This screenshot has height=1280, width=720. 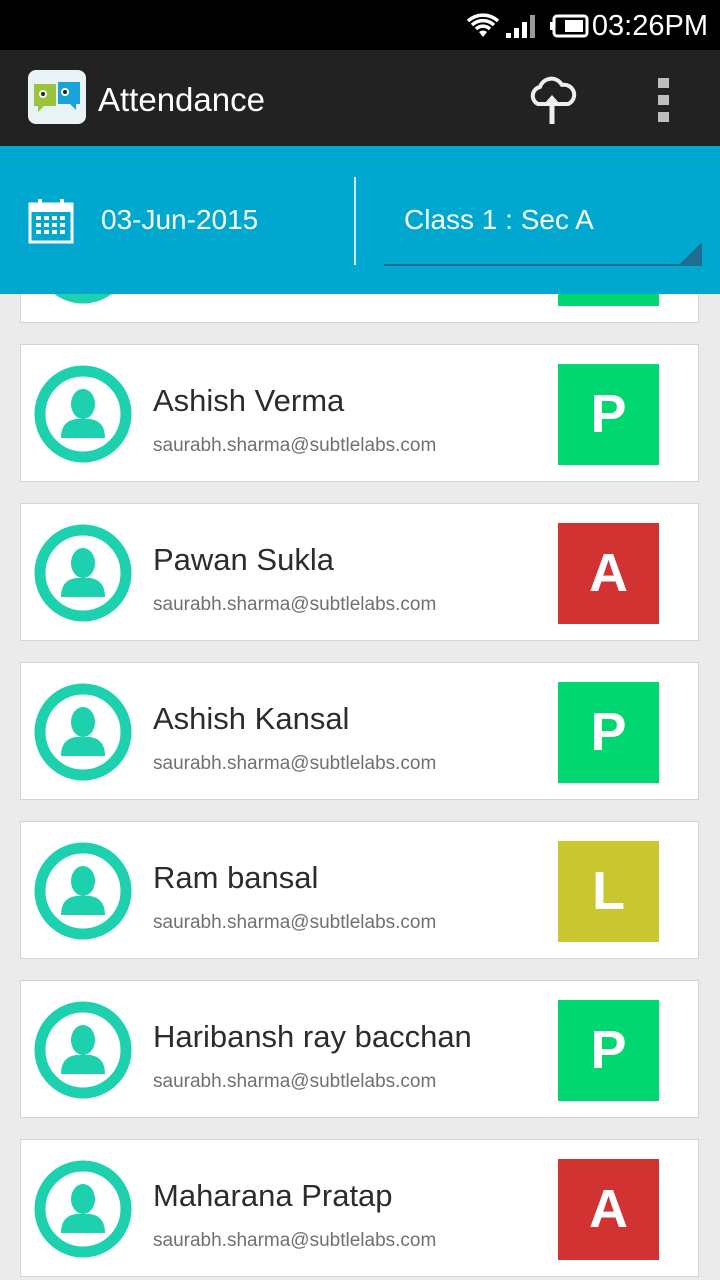 I want to click on student-name: Ashish Kansal, so click(x=251, y=718).